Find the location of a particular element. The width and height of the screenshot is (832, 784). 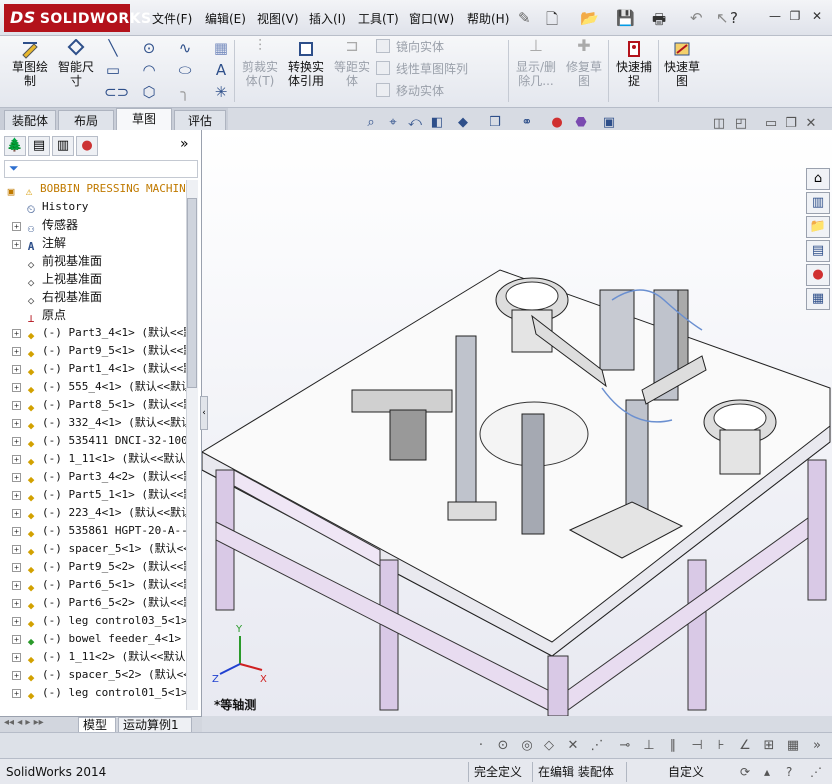

tree-item: + A 注解 is located at coordinates (39, 243).